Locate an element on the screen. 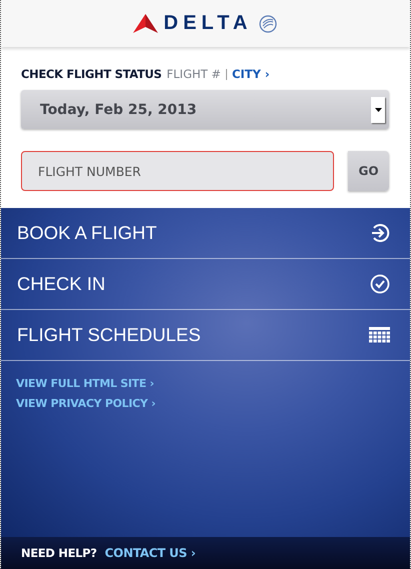 This screenshot has height=569, width=411. menu-item: FLIGHT SCHEDULES is located at coordinates (205, 335).